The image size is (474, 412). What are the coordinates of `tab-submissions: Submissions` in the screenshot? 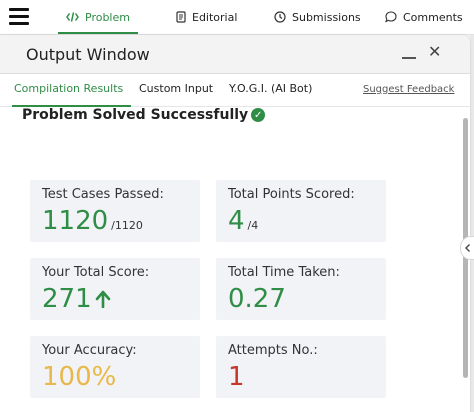 It's located at (317, 17).